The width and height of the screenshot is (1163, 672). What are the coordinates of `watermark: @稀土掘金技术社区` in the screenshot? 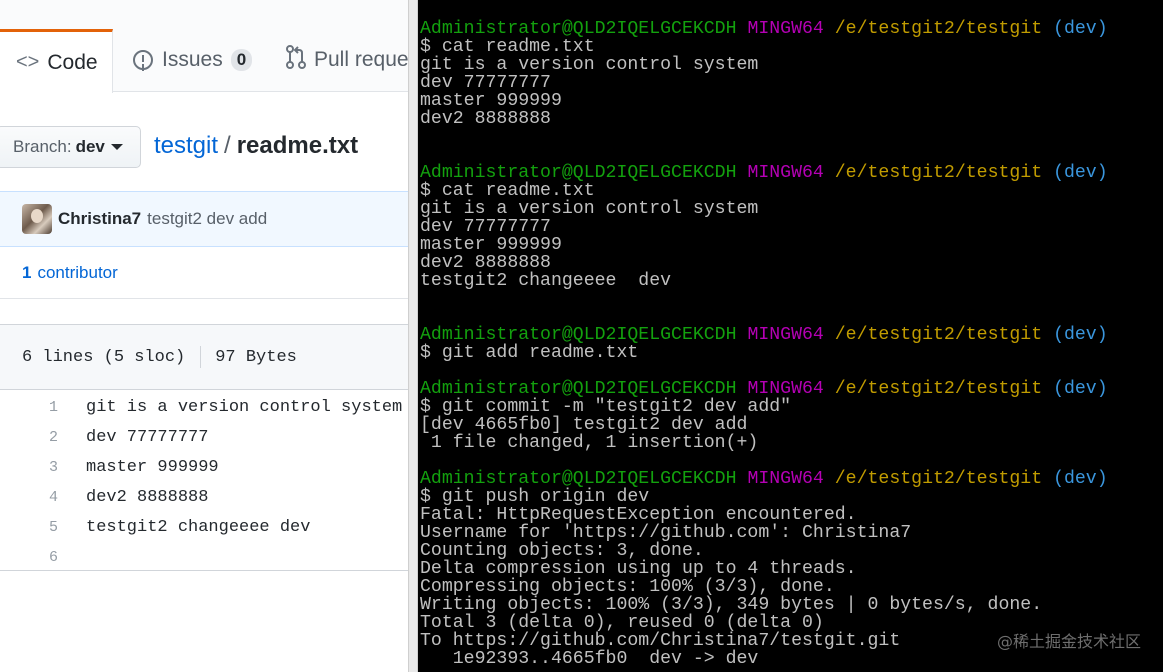 It's located at (1068, 641).